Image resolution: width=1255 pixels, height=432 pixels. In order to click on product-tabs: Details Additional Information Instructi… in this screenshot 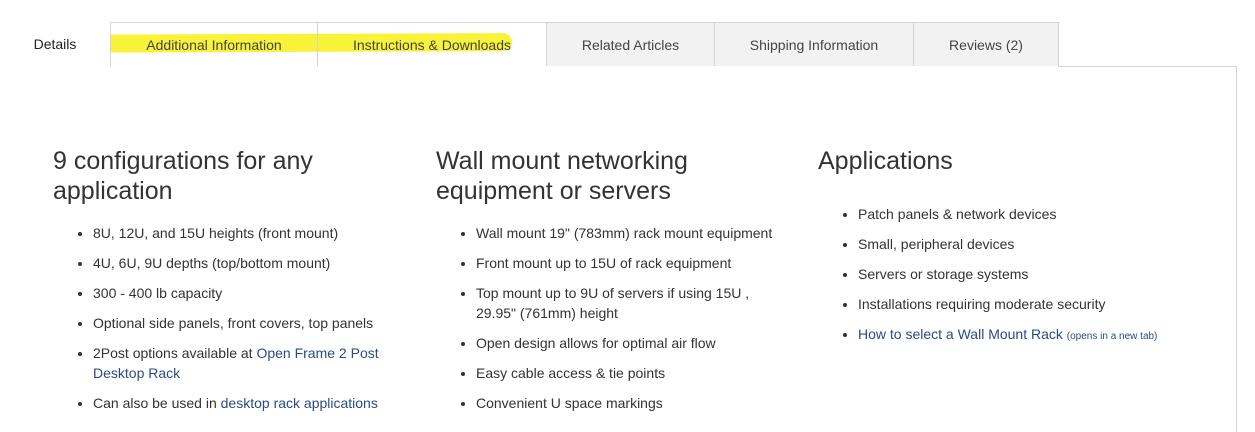, I will do `click(618, 44)`.